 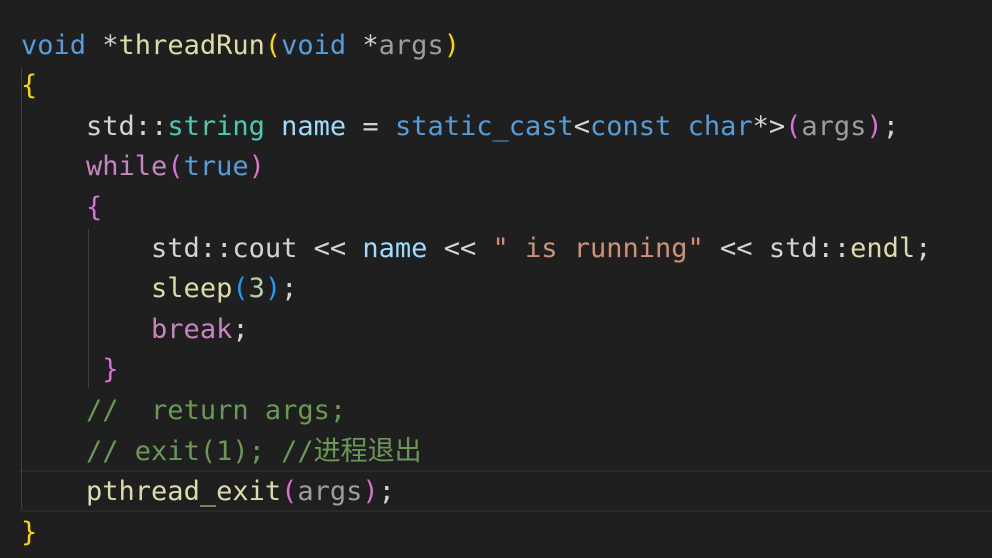 I want to click on code-line-text: void *threadRun(void *args), so click(x=240, y=46).